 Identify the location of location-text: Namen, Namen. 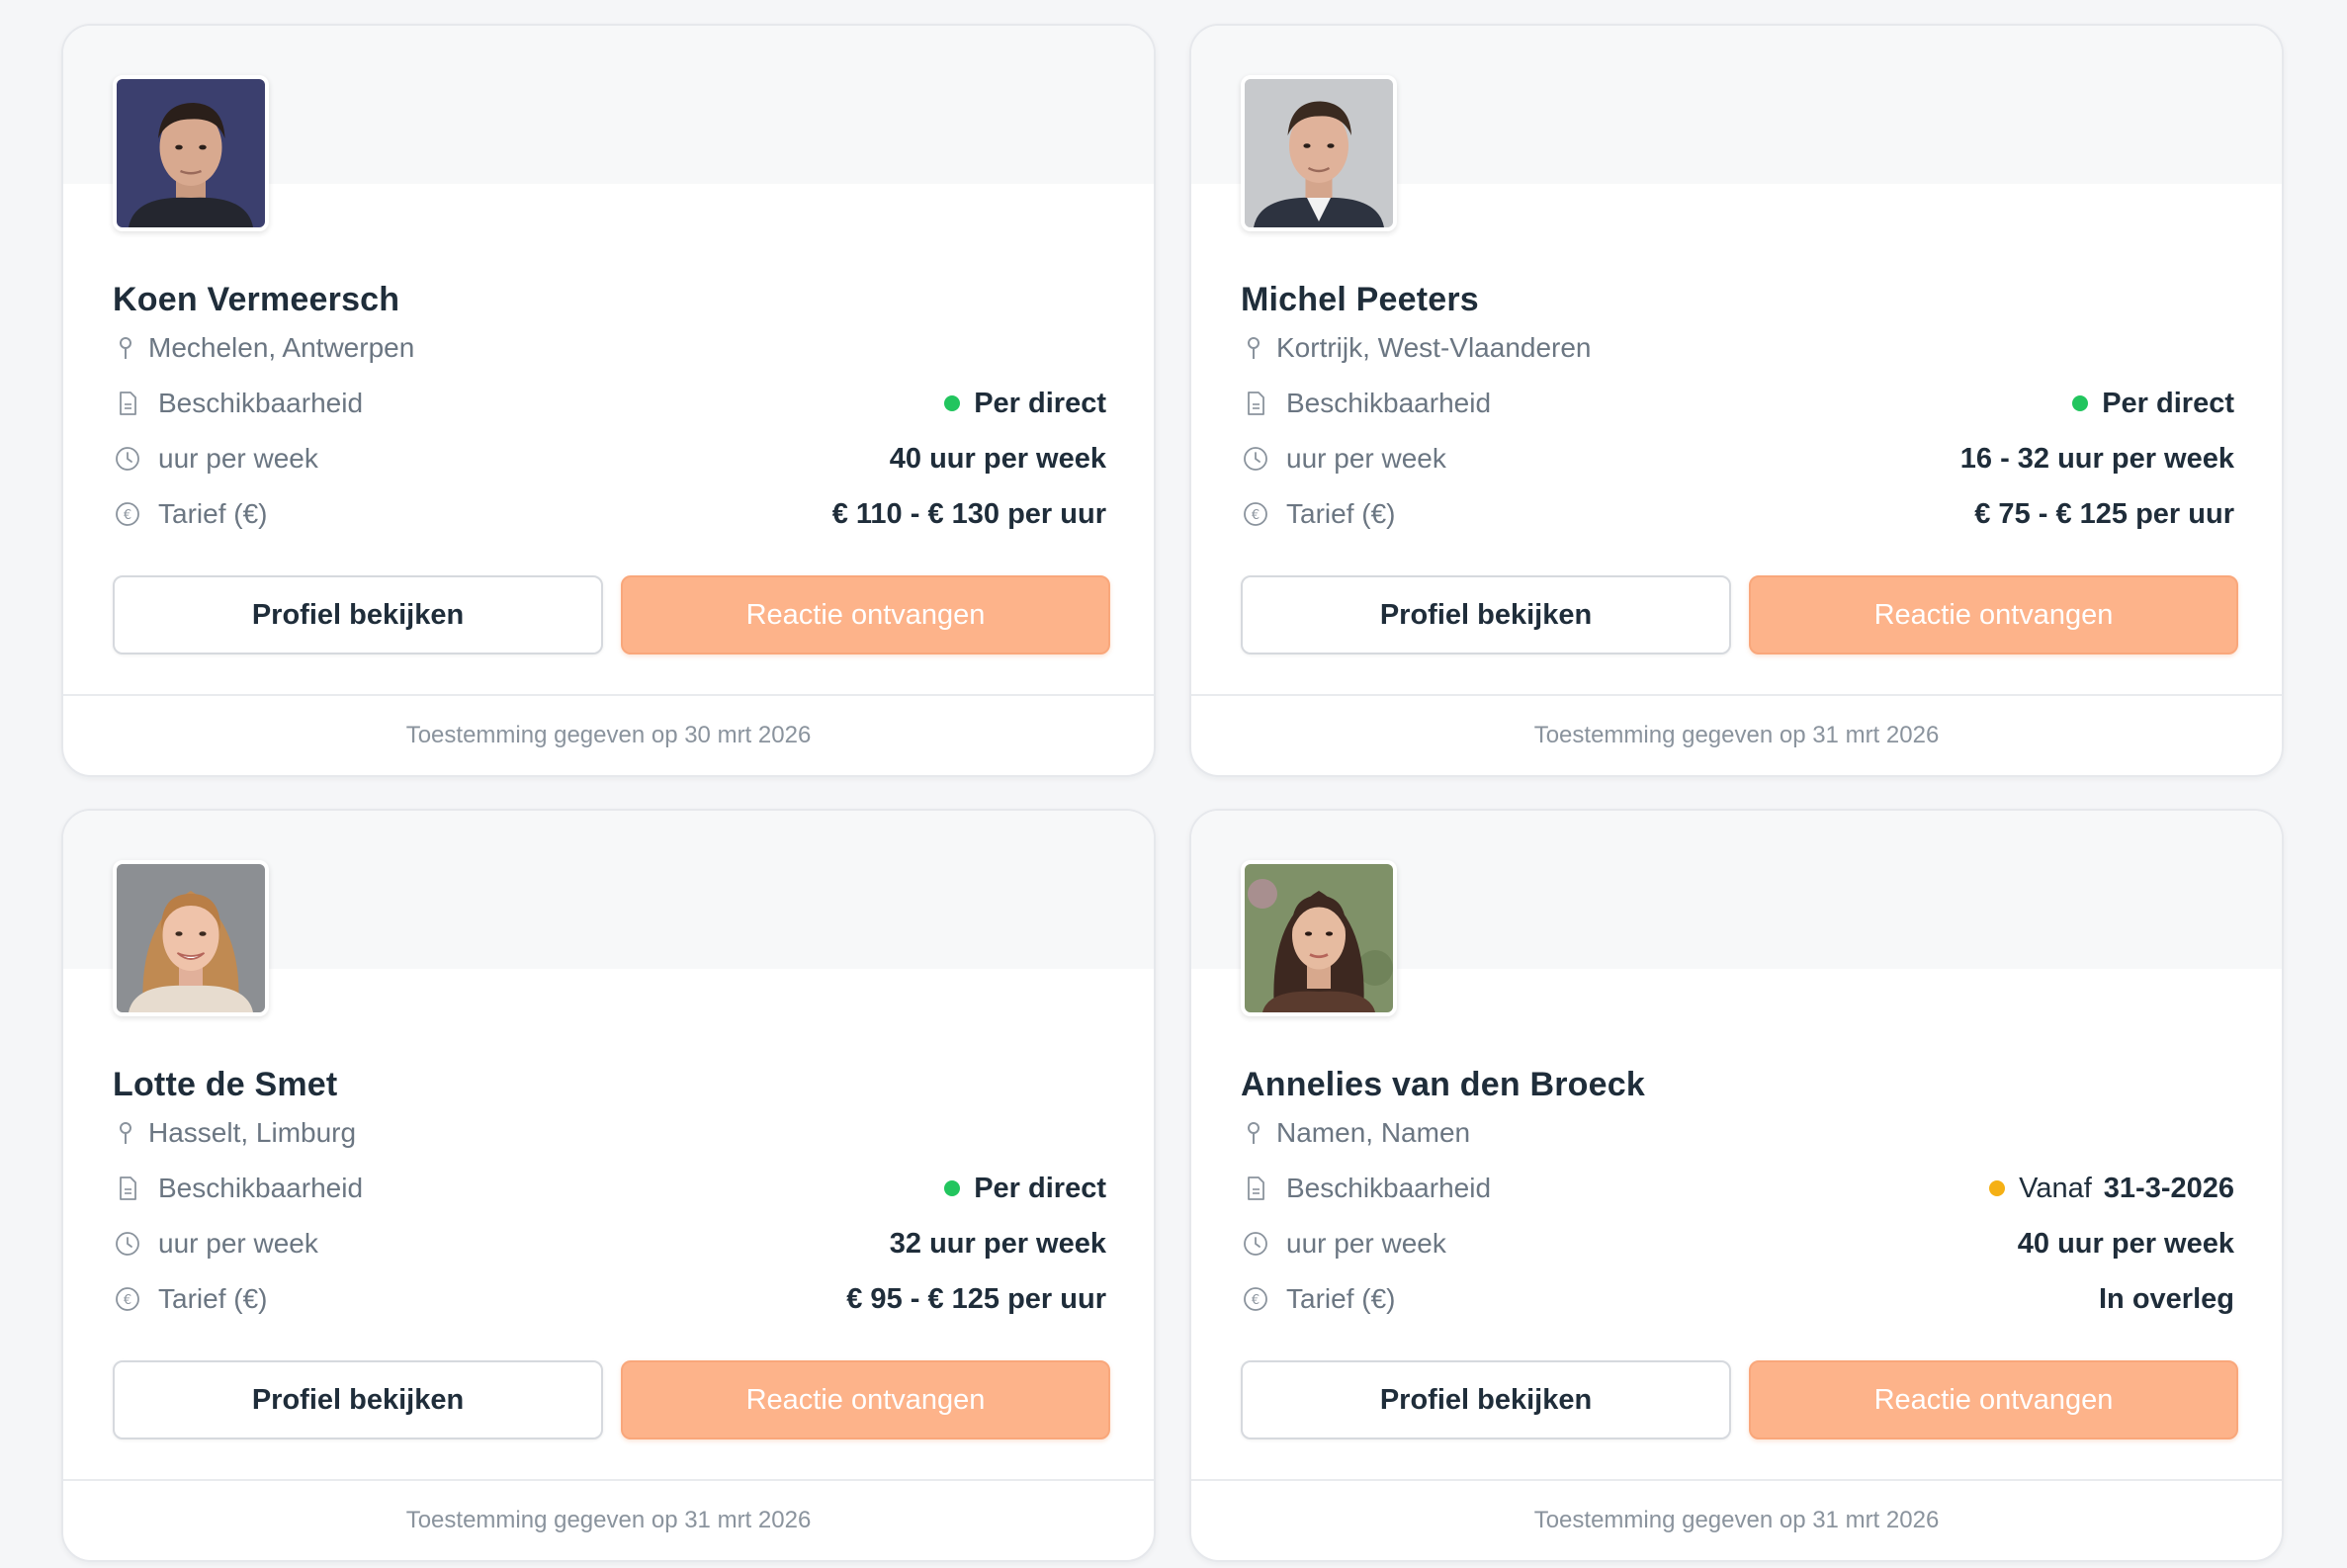
(1373, 1133).